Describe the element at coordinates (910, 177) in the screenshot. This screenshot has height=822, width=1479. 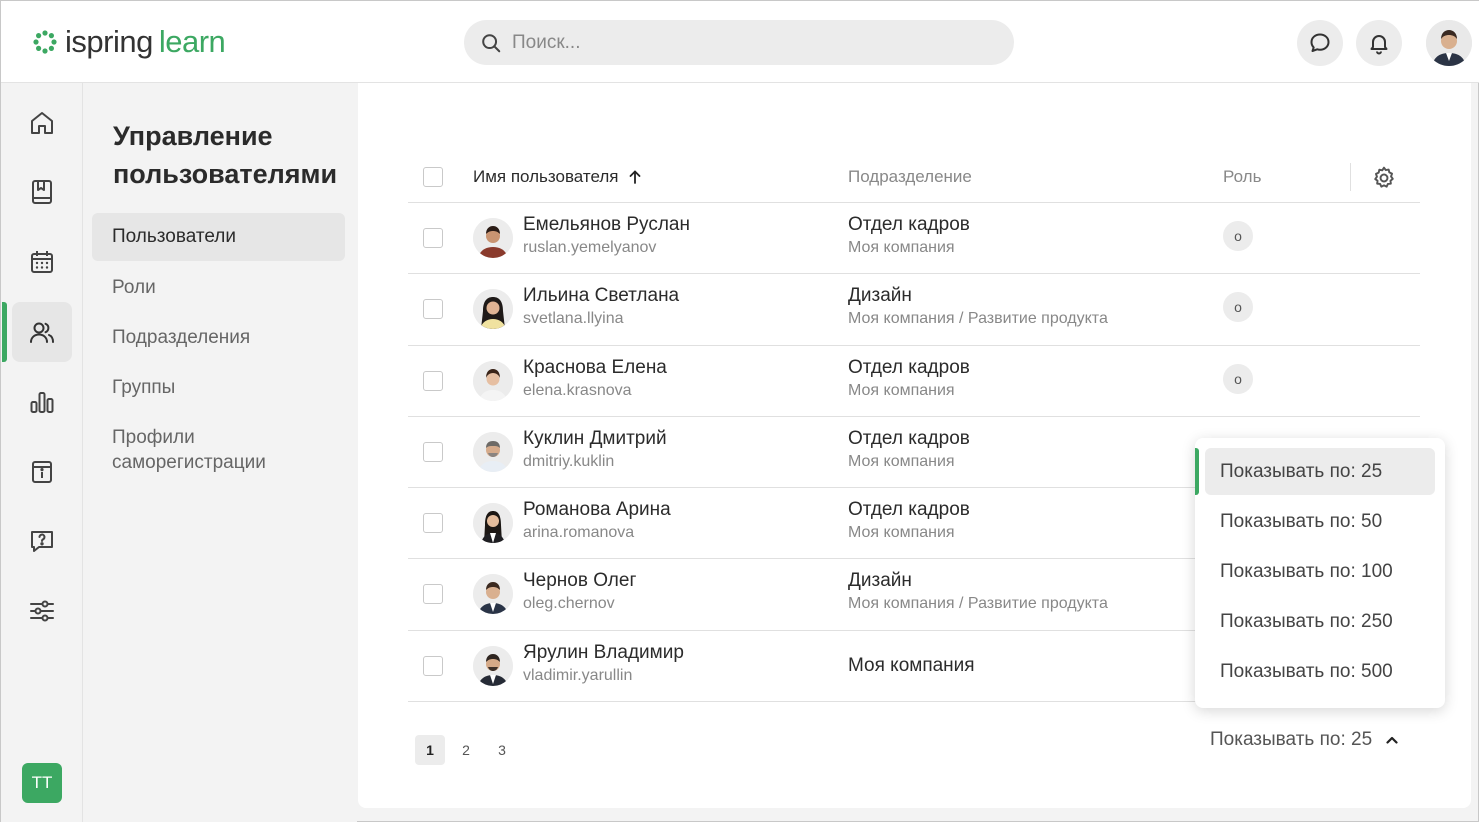
I see `column-header-department: Подразделение` at that location.